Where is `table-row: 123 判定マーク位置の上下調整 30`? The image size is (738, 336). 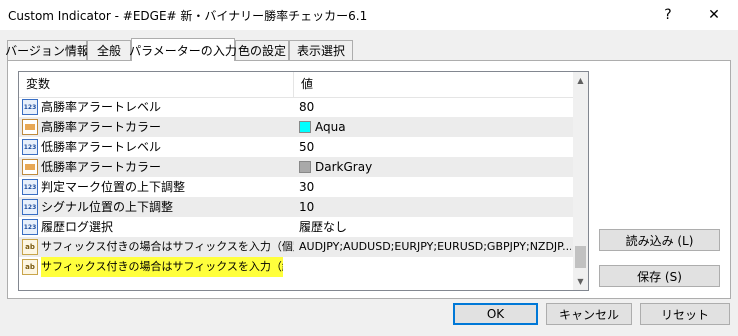 table-row: 123 判定マーク位置の上下調整 30 is located at coordinates (296, 187).